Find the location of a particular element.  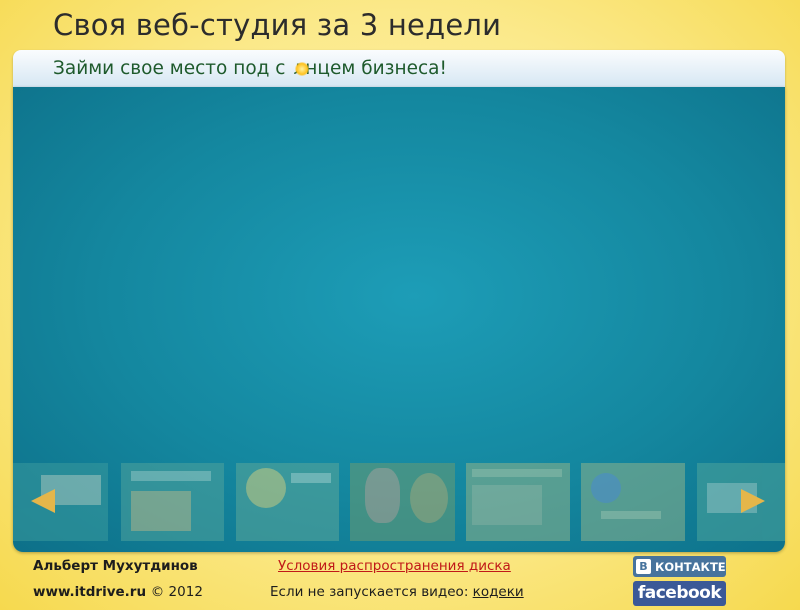

copyright-year: © 2012 is located at coordinates (176, 592).